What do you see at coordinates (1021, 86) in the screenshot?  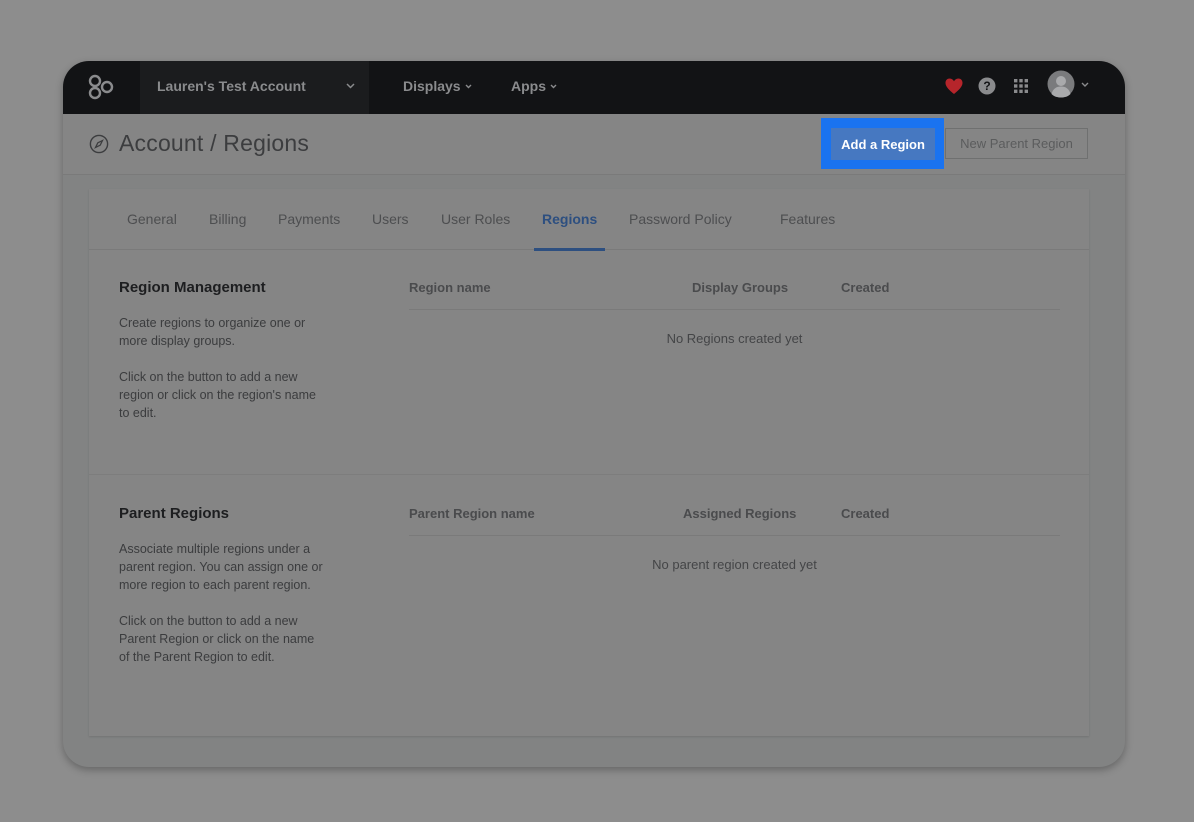 I see `apps-grid-icon` at bounding box center [1021, 86].